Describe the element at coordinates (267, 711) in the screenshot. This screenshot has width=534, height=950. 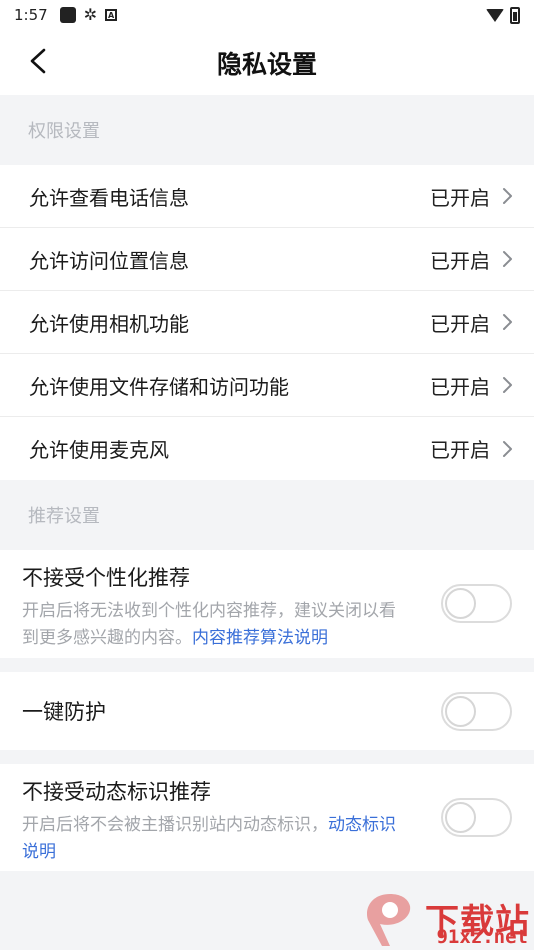
I see `setting-card-one-key: 一键防护` at that location.